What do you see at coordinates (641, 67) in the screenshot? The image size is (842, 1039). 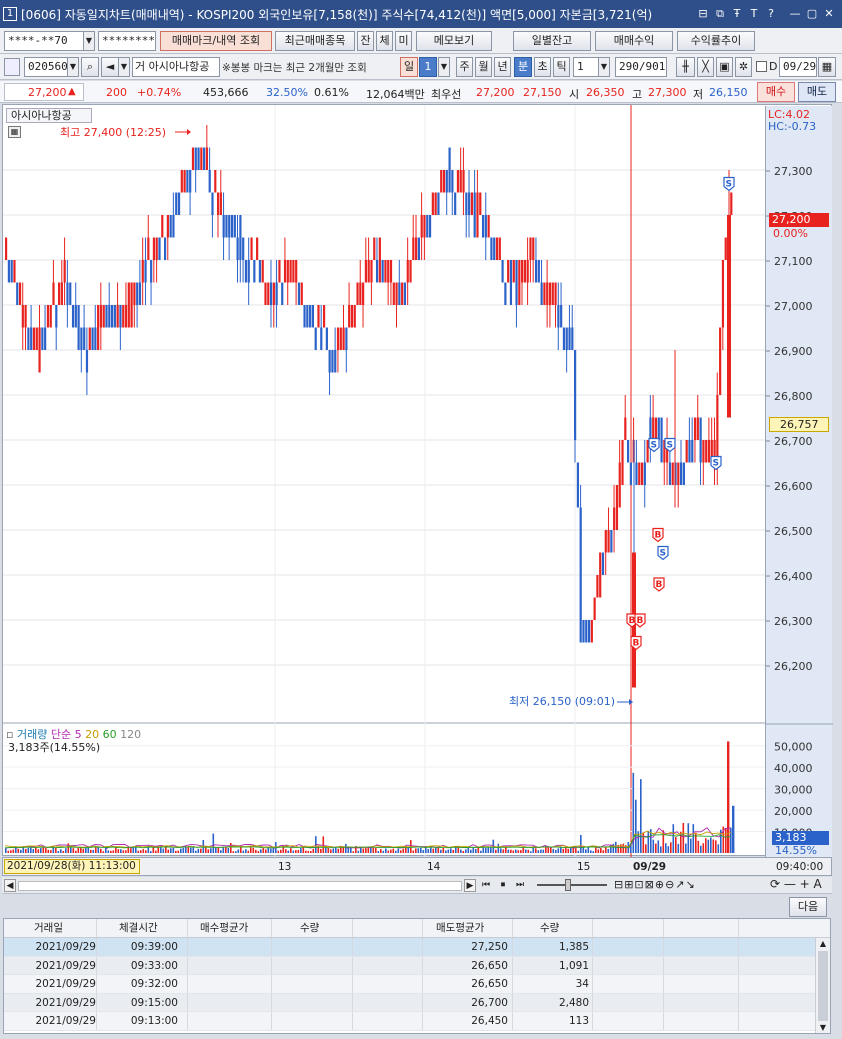 I see `data-count-field: 290/901` at bounding box center [641, 67].